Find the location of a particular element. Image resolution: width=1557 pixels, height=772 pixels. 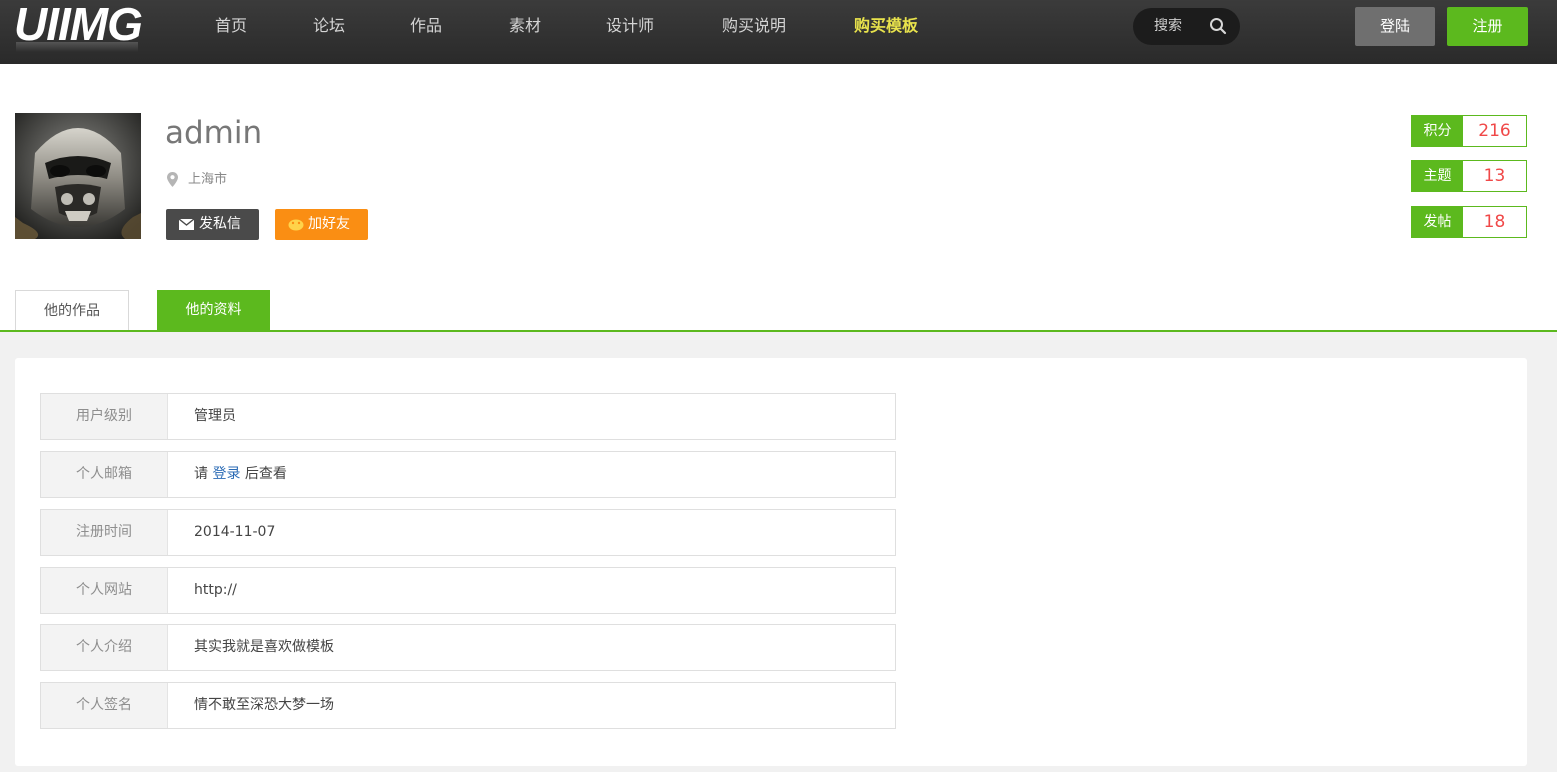

stat-topics-label: 主题 is located at coordinates (1437, 176).